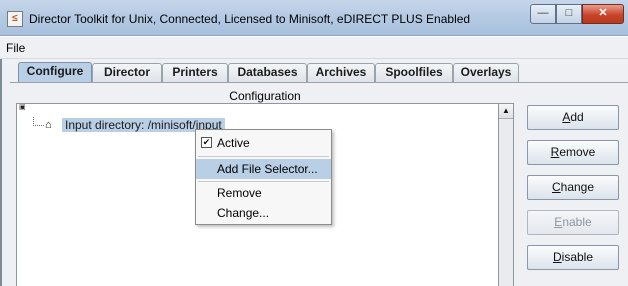  I want to click on window-left-border, so click(1, 172).